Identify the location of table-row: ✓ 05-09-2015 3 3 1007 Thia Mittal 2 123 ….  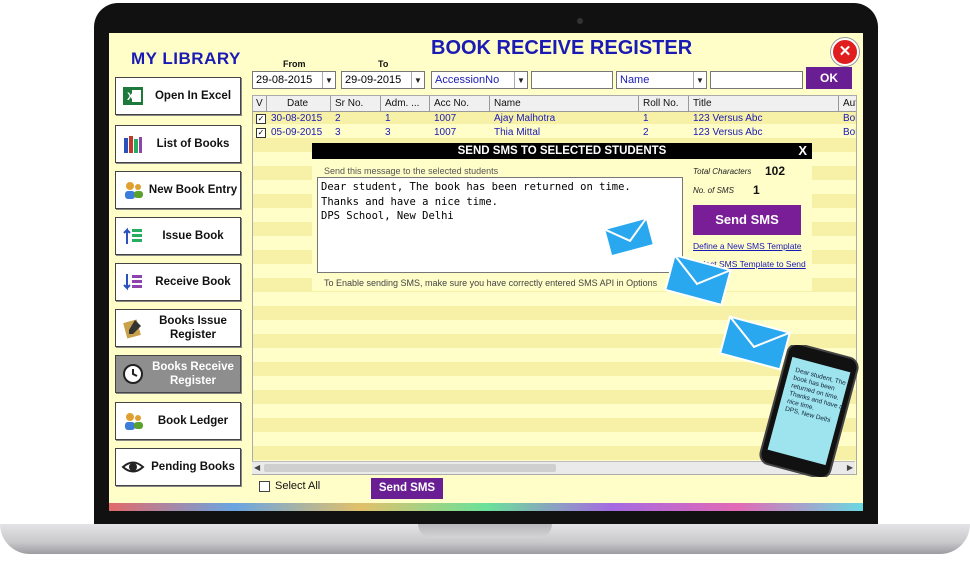
(554, 133).